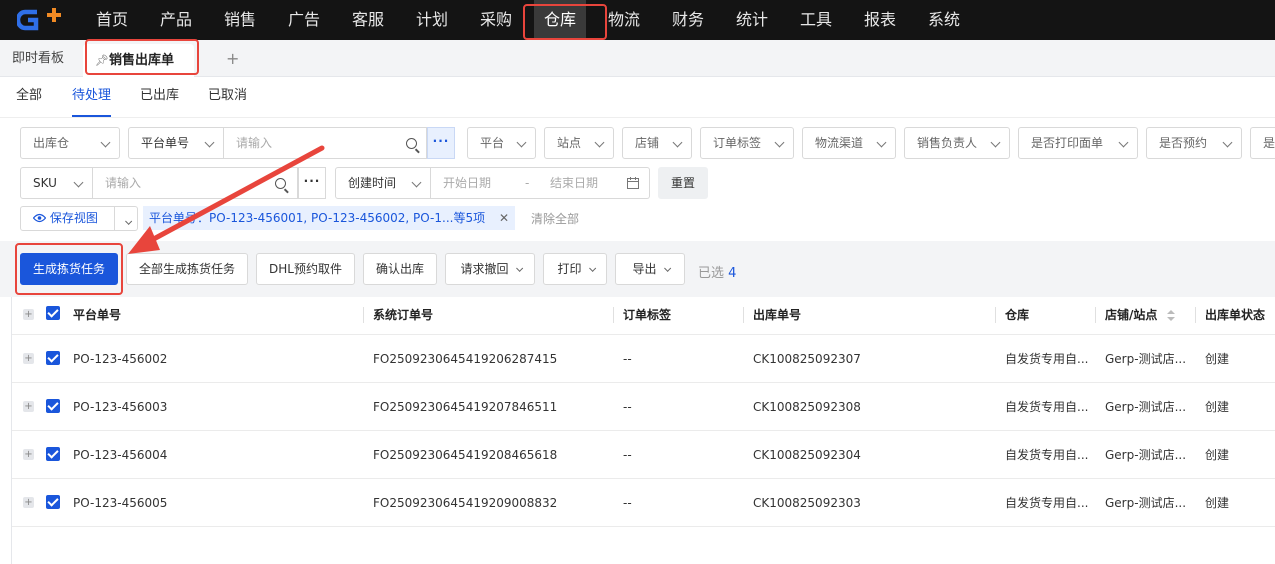  Describe the element at coordinates (403, 315) in the screenshot. I see `col-system-order-no: 系统订单号` at that location.